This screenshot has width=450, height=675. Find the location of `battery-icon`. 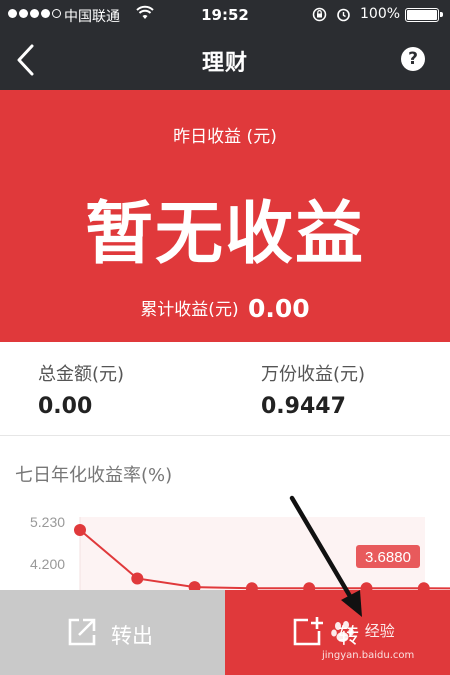

battery-icon is located at coordinates (424, 15).